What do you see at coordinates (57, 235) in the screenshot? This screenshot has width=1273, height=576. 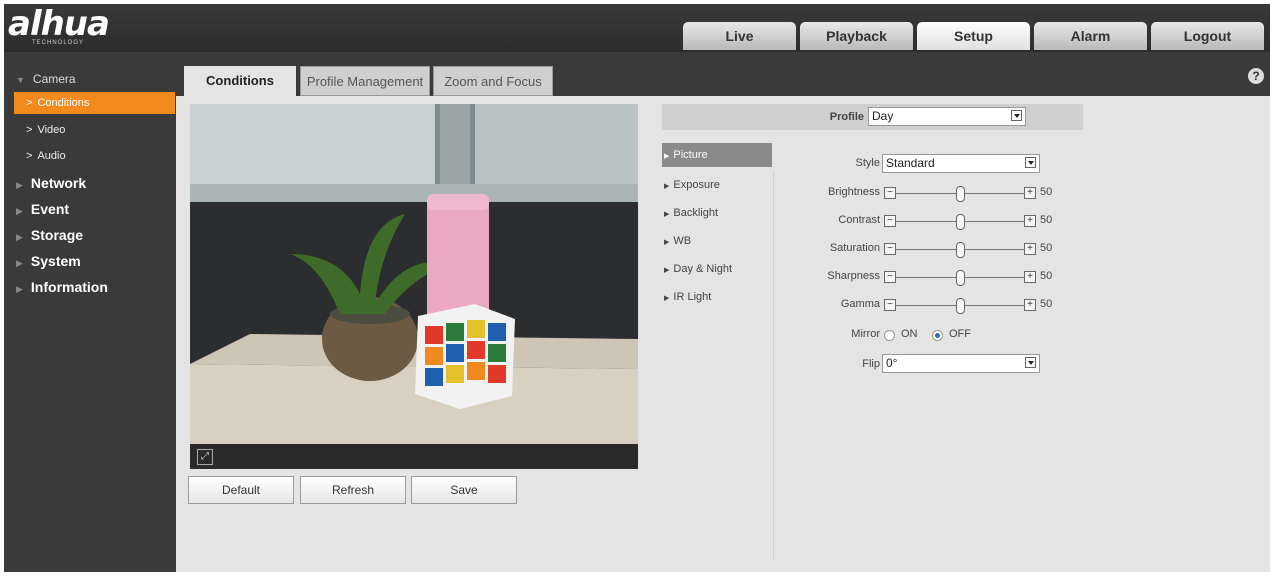 I see `sidebar-item-label: Storage` at bounding box center [57, 235].